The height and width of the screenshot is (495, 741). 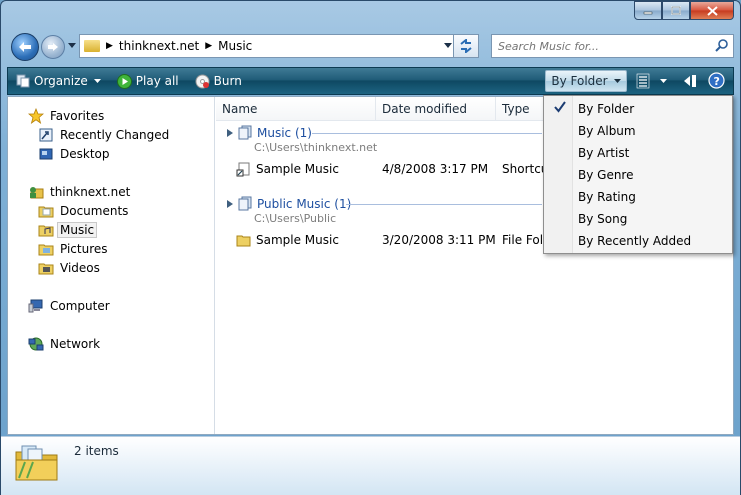 What do you see at coordinates (96, 451) in the screenshot?
I see `item-count: 2 items` at bounding box center [96, 451].